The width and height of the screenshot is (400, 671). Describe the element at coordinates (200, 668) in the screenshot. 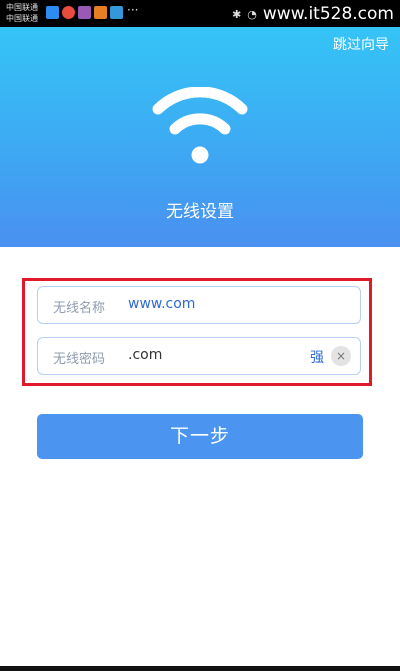

I see `bottom-edge` at that location.